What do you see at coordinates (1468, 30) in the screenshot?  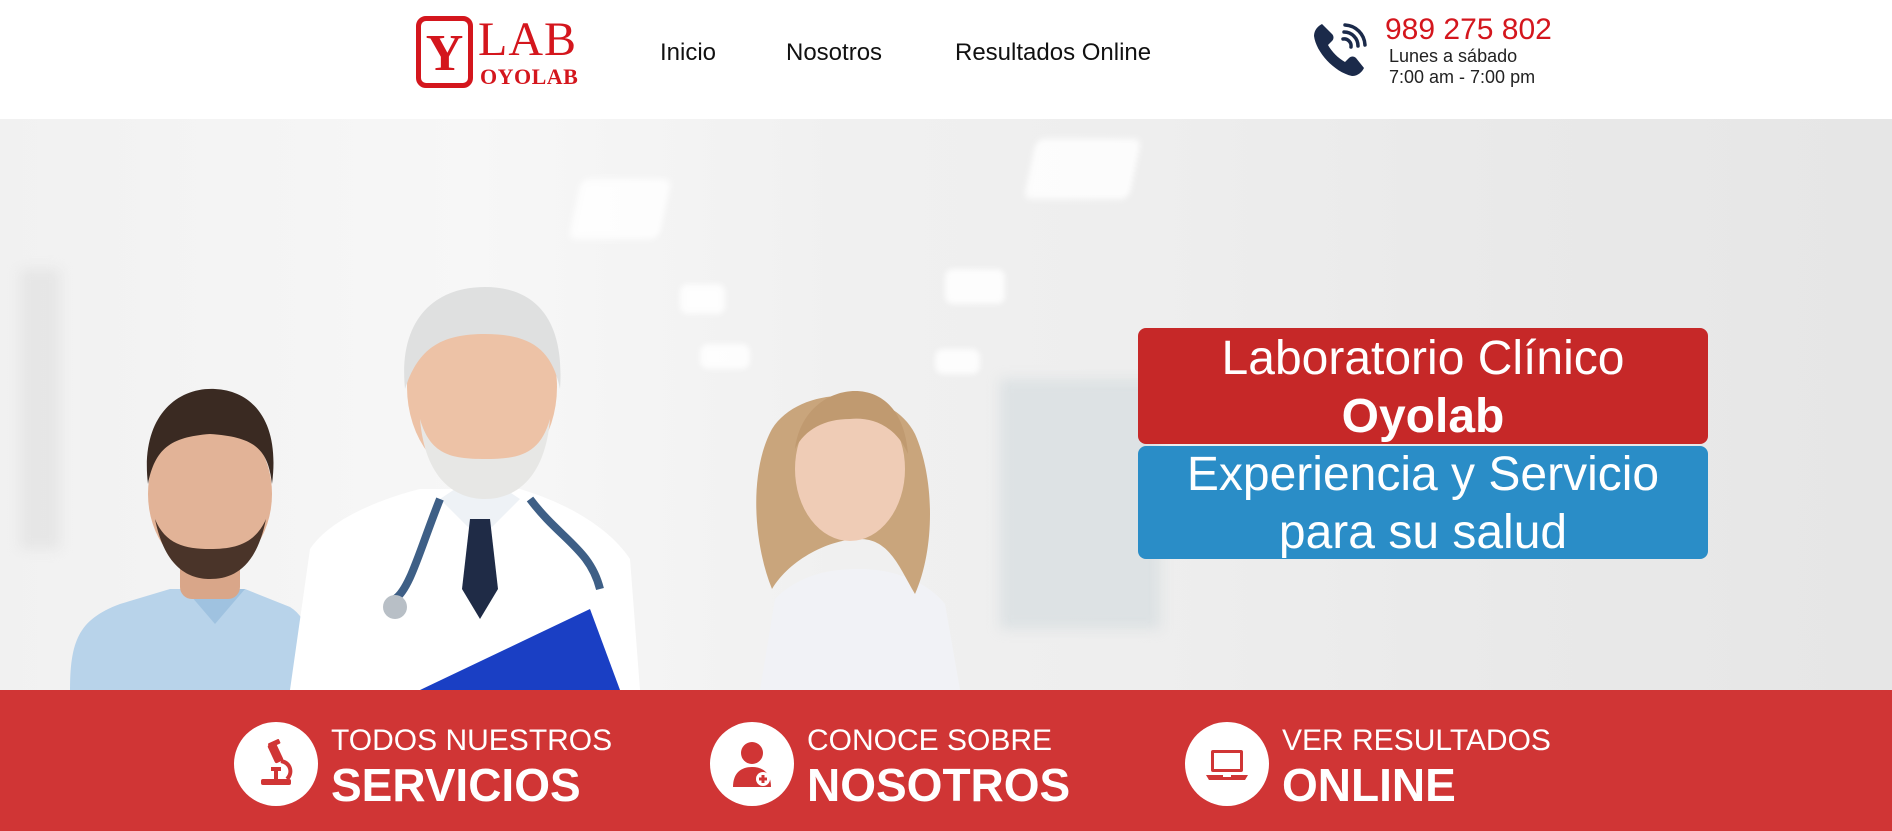 I see `phone-number: 989 275 802` at bounding box center [1468, 30].